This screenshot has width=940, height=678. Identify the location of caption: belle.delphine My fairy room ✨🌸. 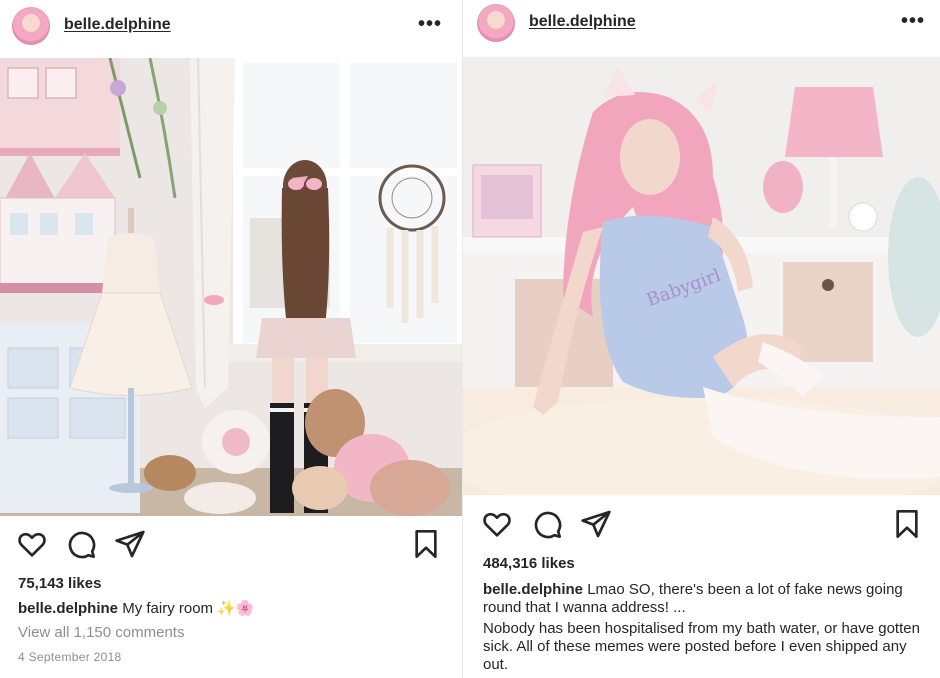
(136, 608).